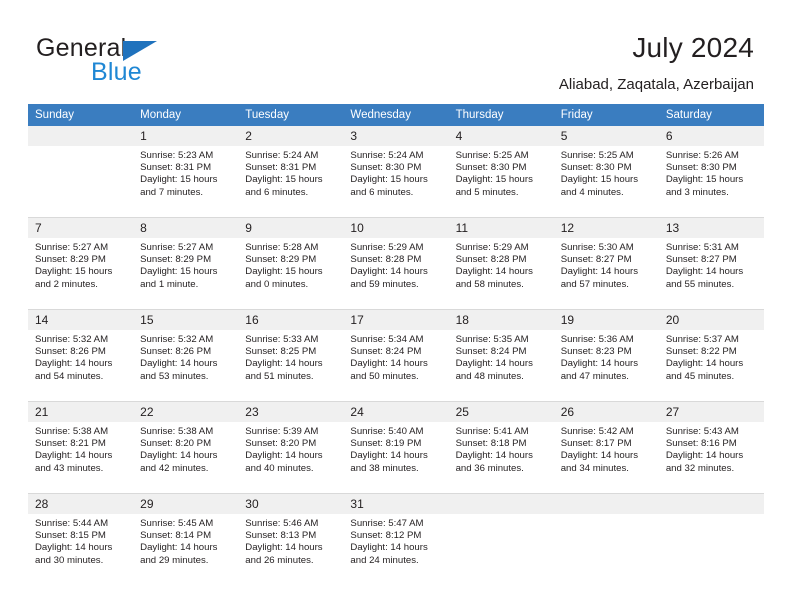 The image size is (792, 612). Describe the element at coordinates (501, 136) in the screenshot. I see `day-number: 4` at that location.